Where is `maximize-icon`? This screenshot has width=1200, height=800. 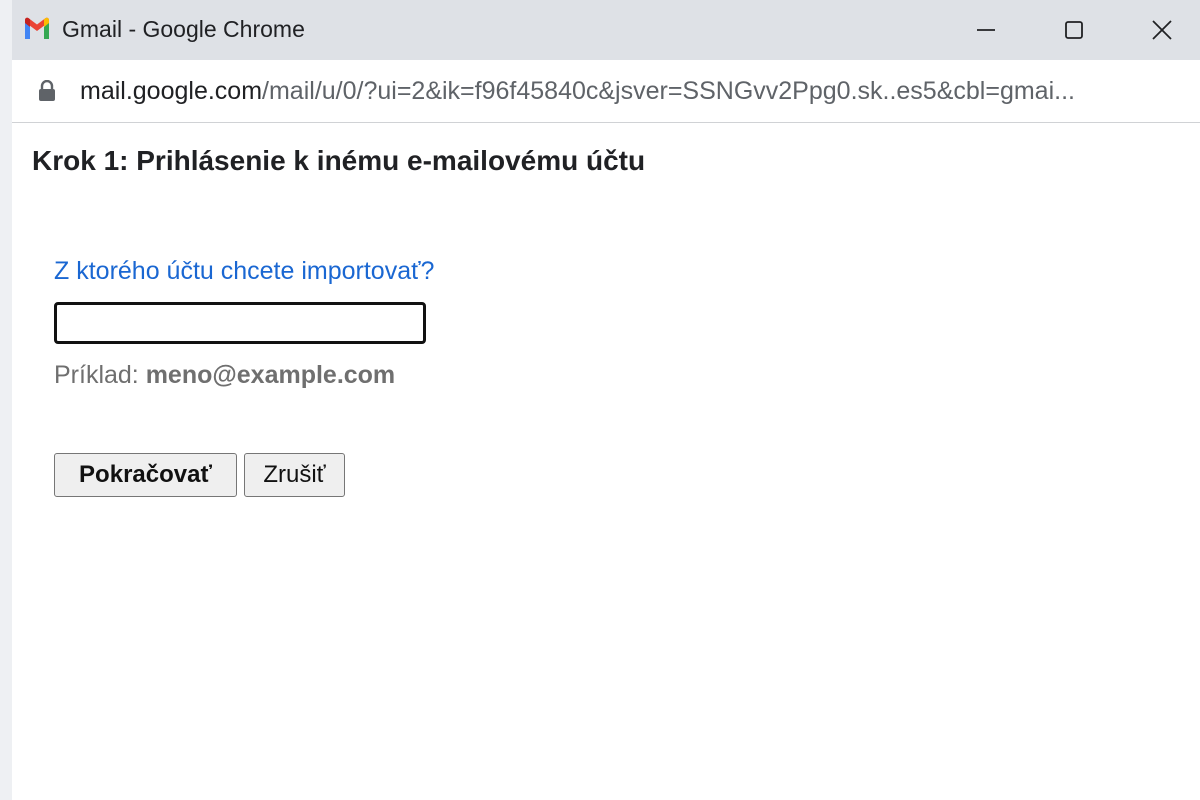
maximize-icon is located at coordinates (1074, 30).